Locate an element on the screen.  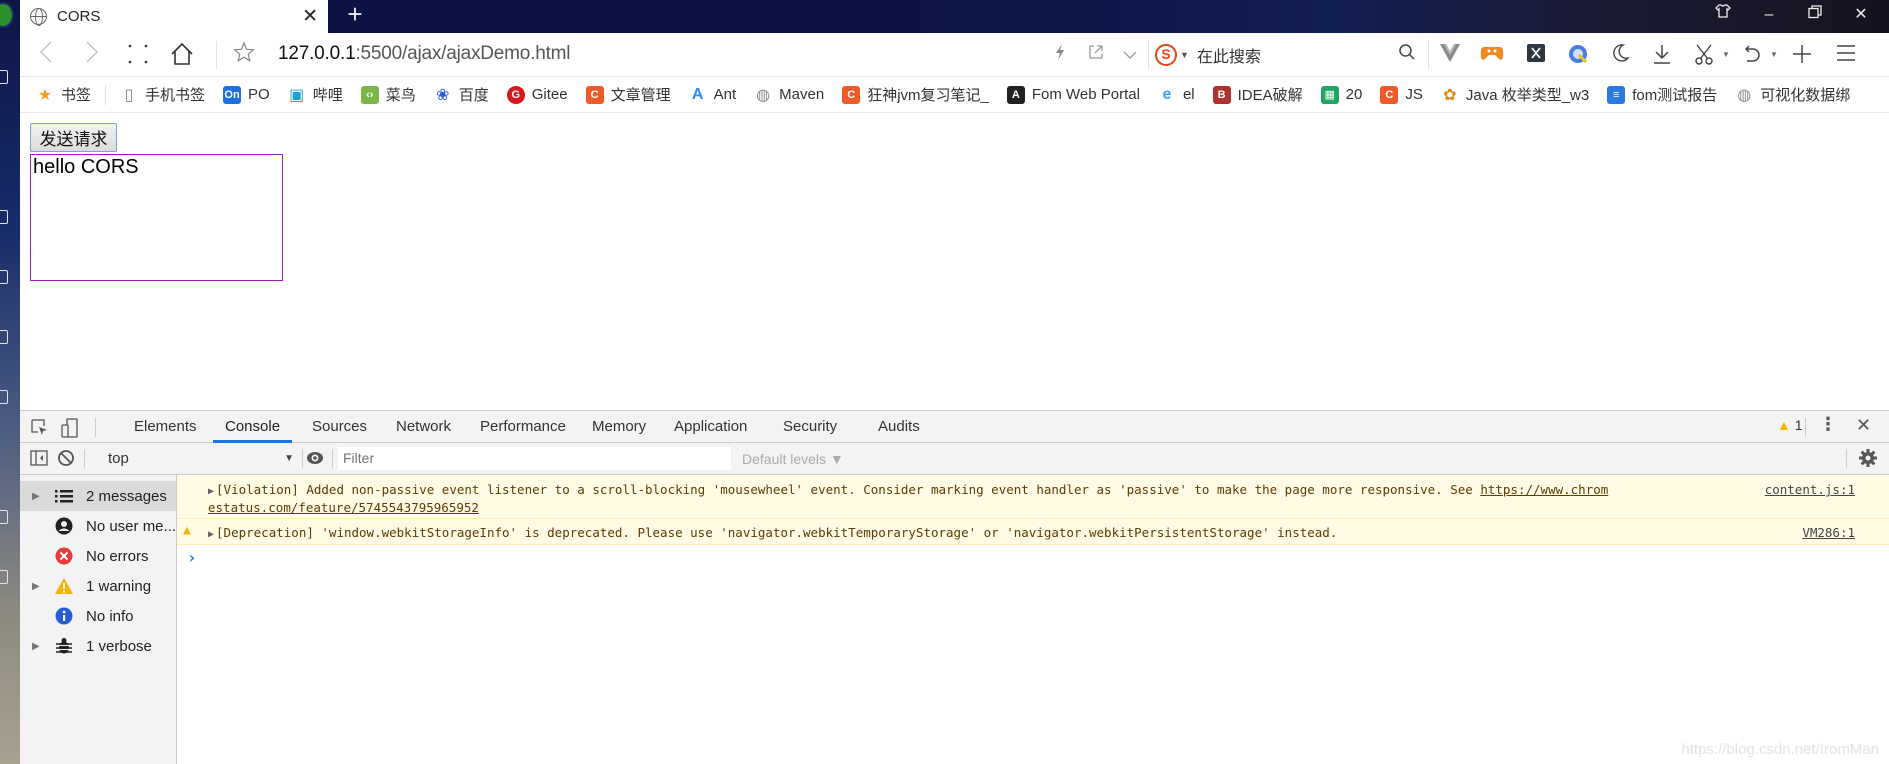
sidebar-item-bug: ▶ 1 verbose is located at coordinates (98, 646).